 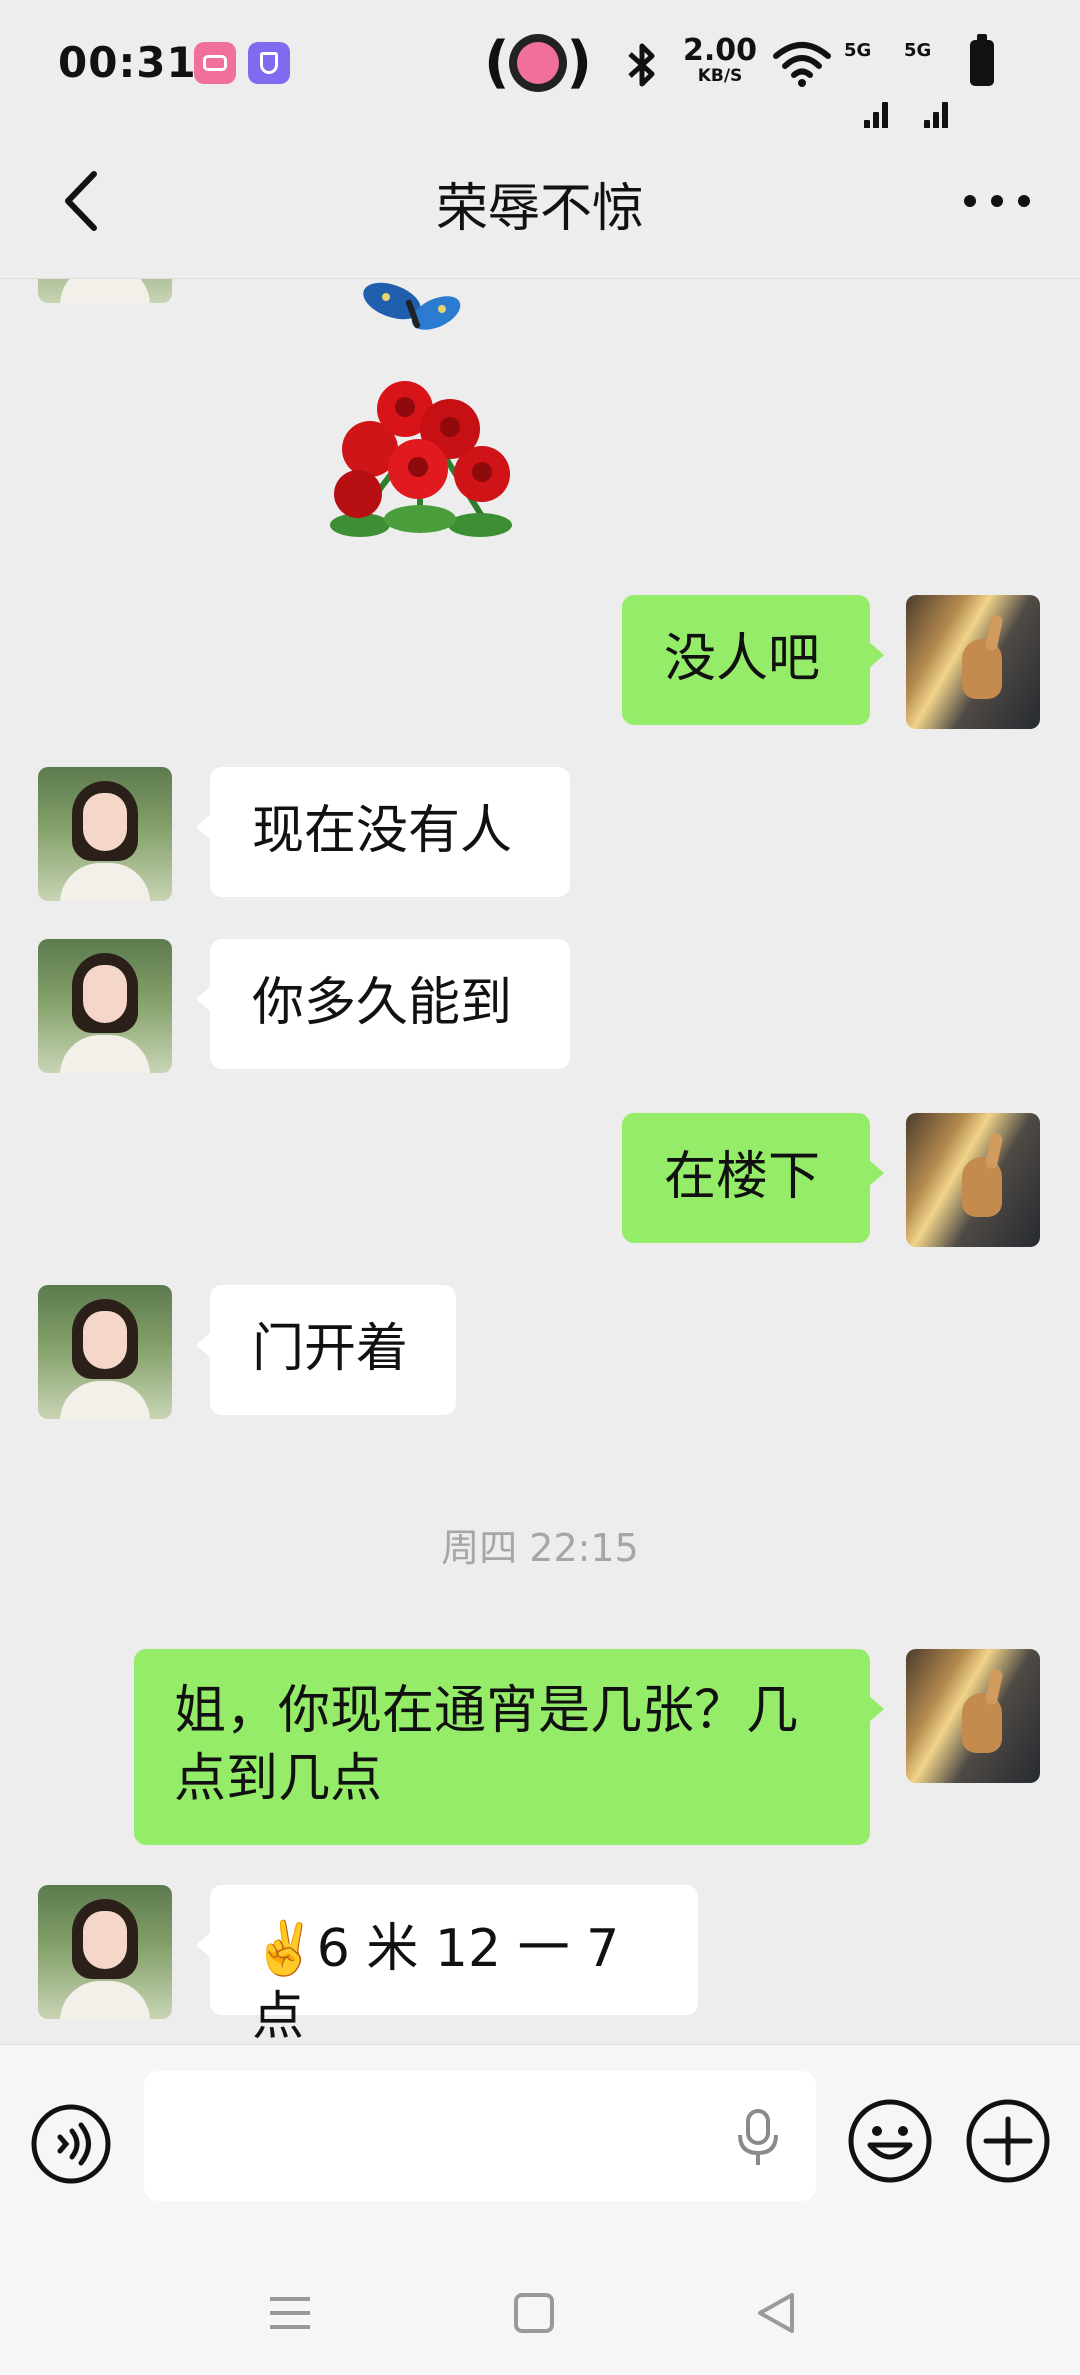 I want to click on net-speed: 2.00 KB/S, so click(x=720, y=60).